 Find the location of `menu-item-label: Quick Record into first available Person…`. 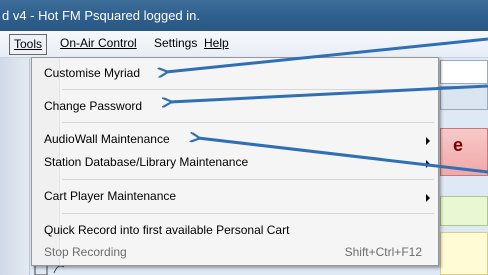

menu-item-label: Quick Record into first available Person… is located at coordinates (167, 230).